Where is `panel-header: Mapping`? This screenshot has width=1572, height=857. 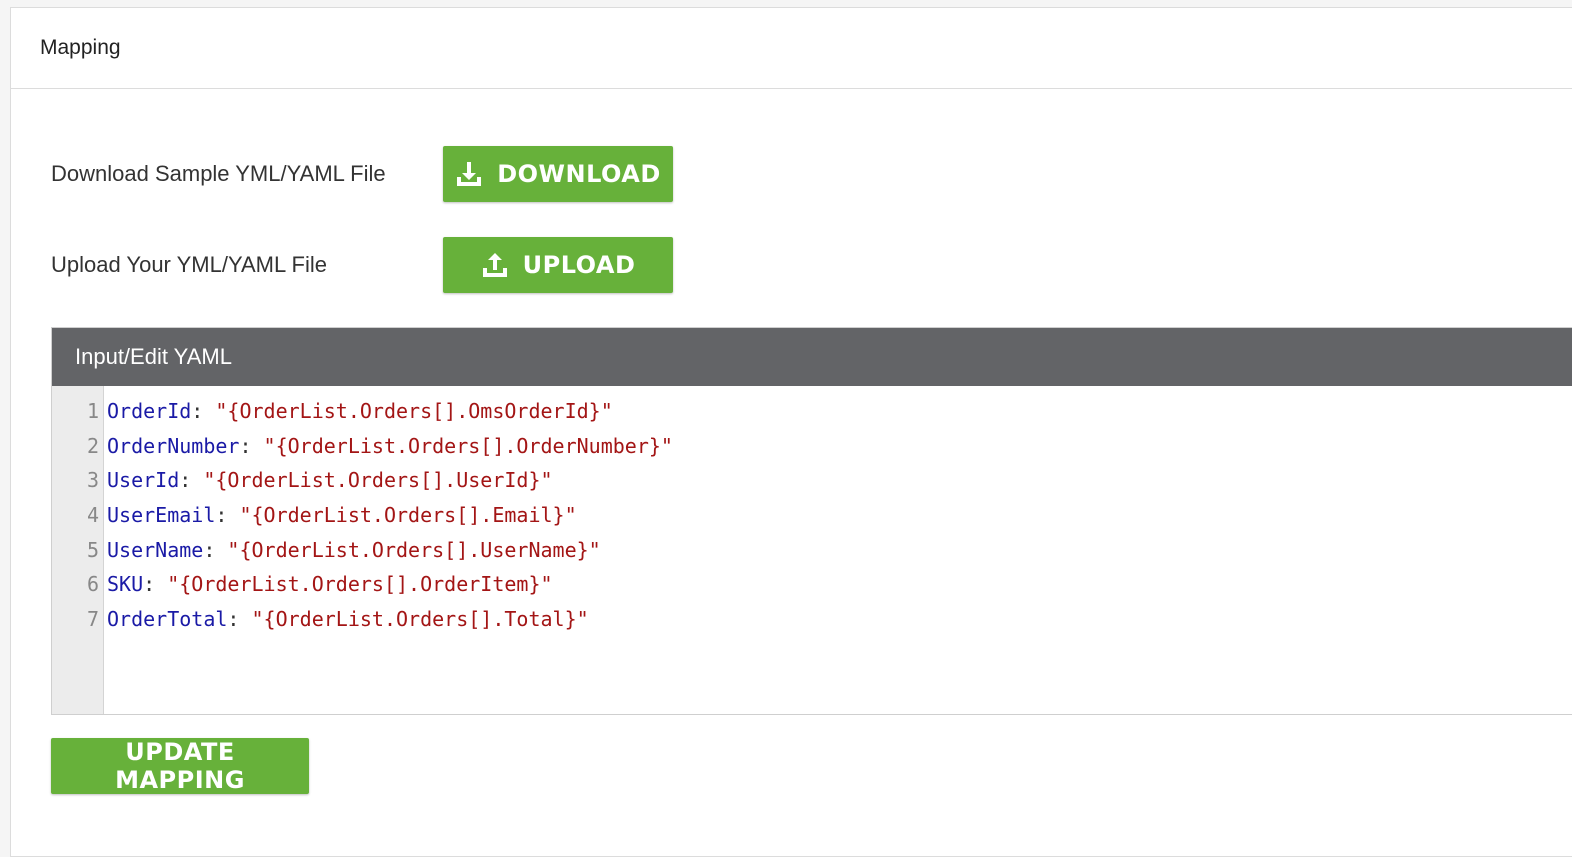
panel-header: Mapping is located at coordinates (791, 48).